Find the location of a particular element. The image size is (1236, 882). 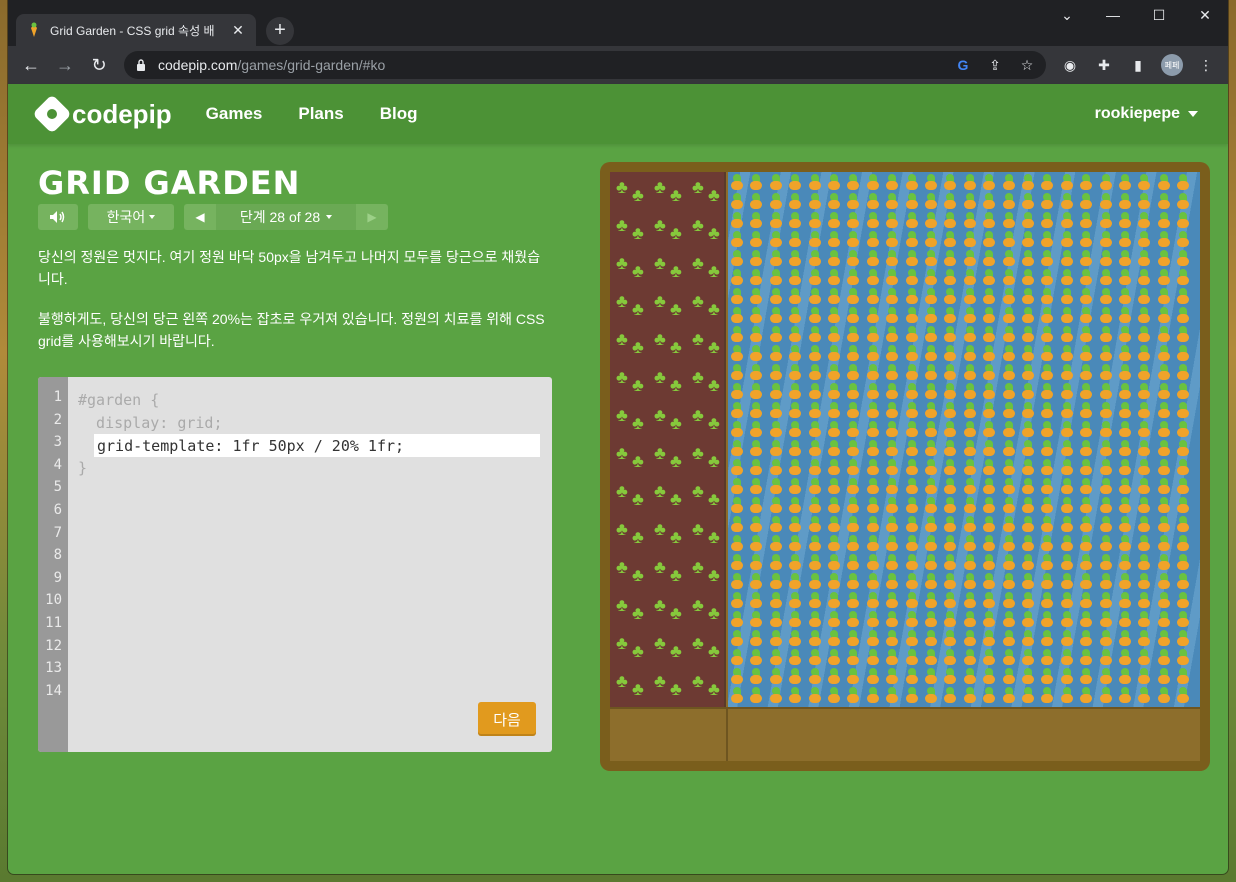

extensions-puzzle-icon: ✚ is located at coordinates (1104, 65).